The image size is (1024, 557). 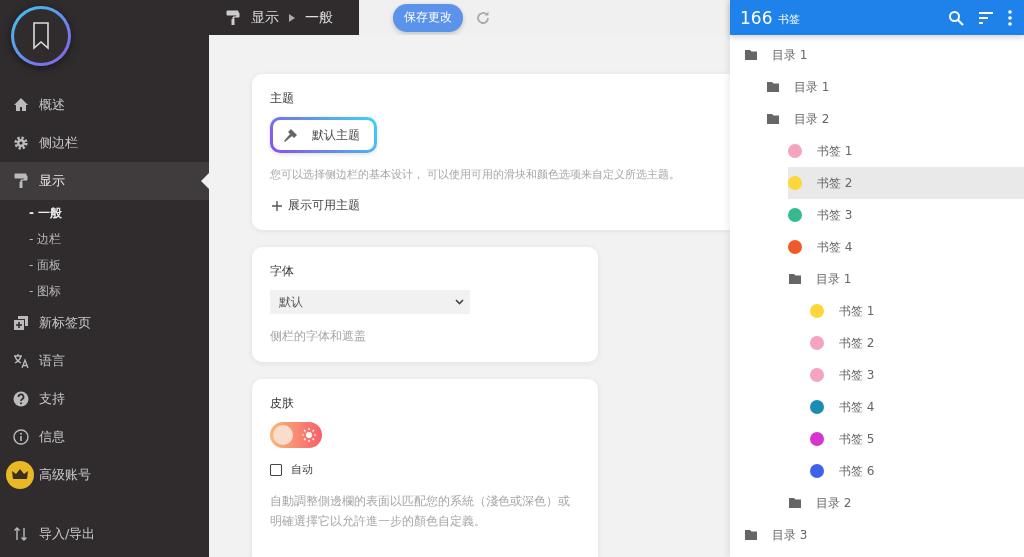 What do you see at coordinates (291, 135) in the screenshot?
I see `brush-icon` at bounding box center [291, 135].